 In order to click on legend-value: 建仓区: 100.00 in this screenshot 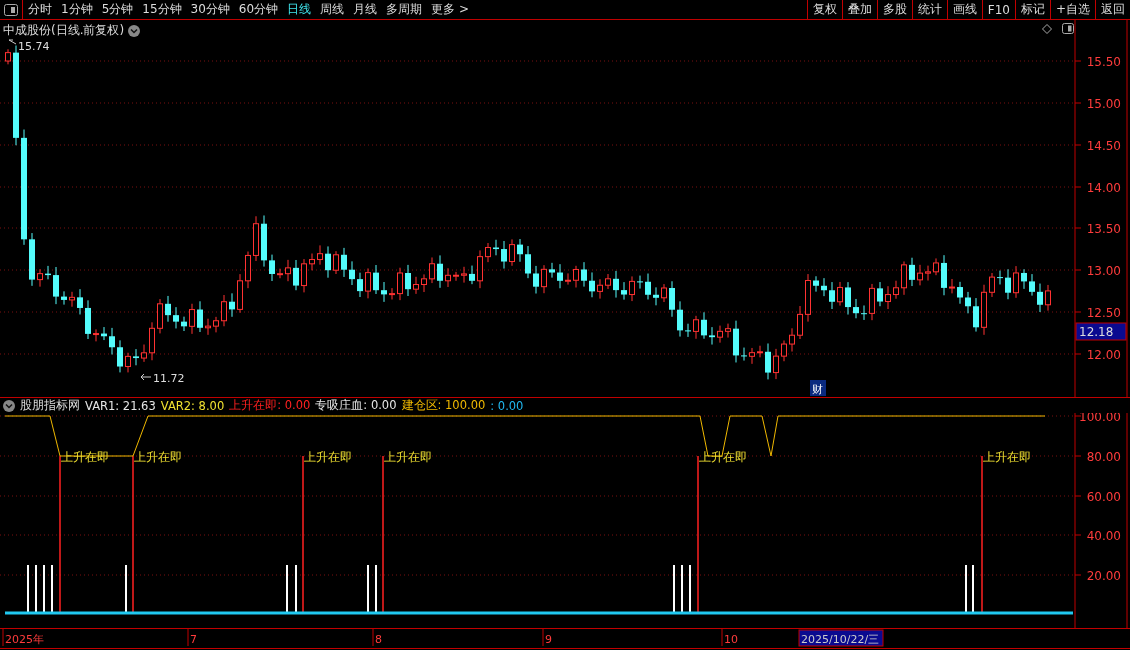, I will do `click(443, 405)`.